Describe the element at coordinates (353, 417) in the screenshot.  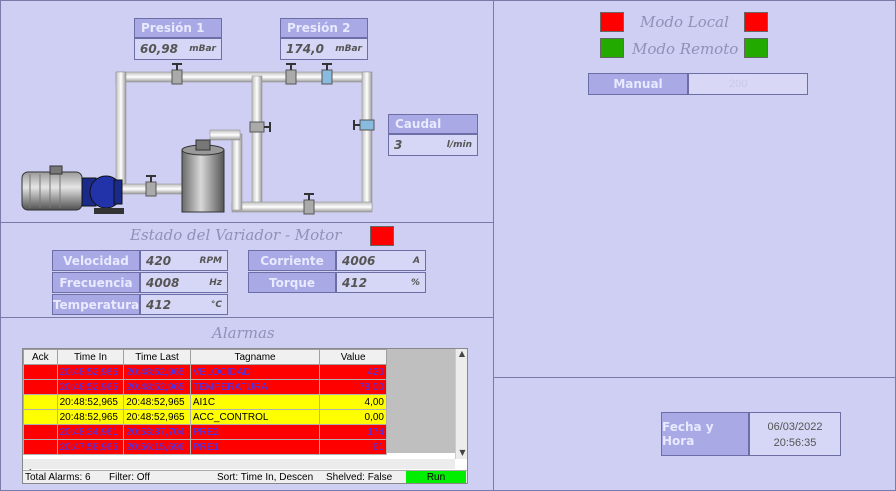
I see `alarm-value: 0,00` at that location.